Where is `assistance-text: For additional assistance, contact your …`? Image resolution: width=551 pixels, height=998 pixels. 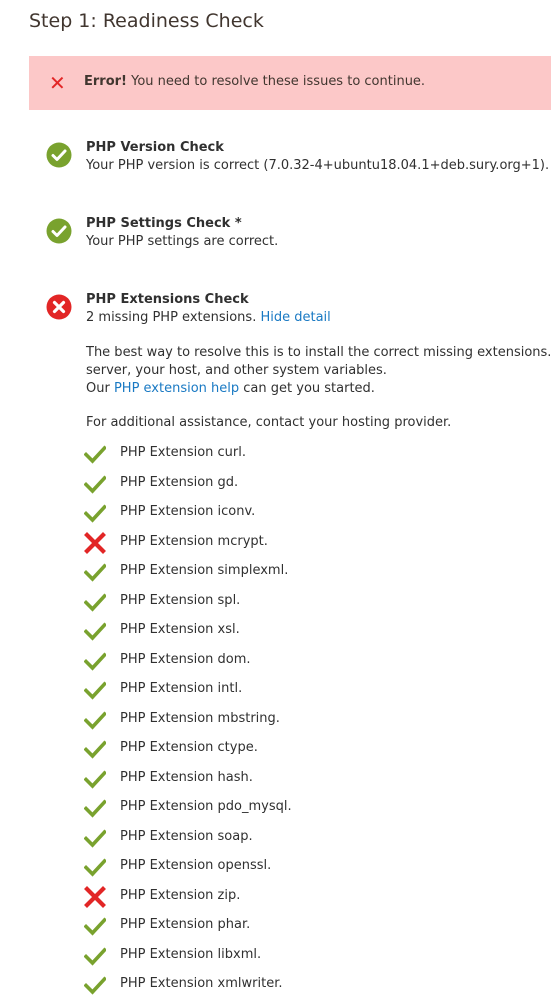 assistance-text: For additional assistance, contact your … is located at coordinates (269, 422).